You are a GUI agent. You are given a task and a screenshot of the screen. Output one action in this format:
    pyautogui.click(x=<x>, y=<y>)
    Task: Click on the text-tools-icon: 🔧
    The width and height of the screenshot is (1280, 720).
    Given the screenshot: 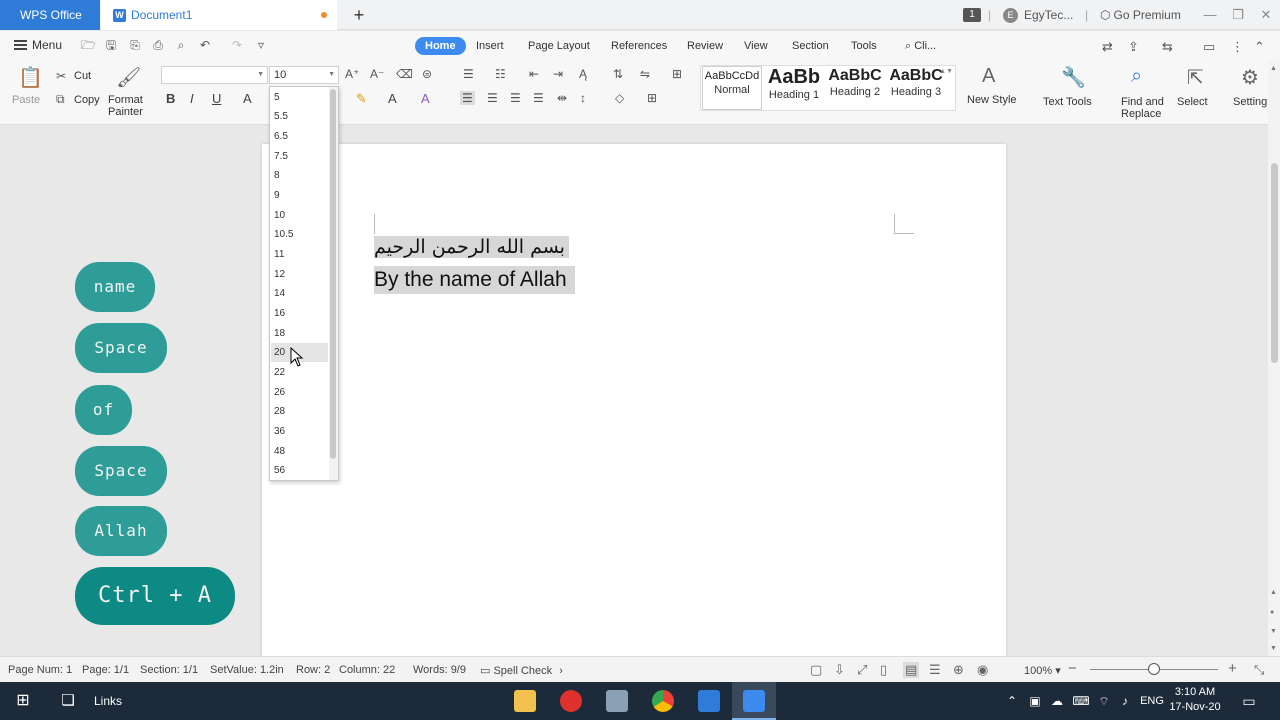 What is the action you would take?
    pyautogui.click(x=1073, y=77)
    